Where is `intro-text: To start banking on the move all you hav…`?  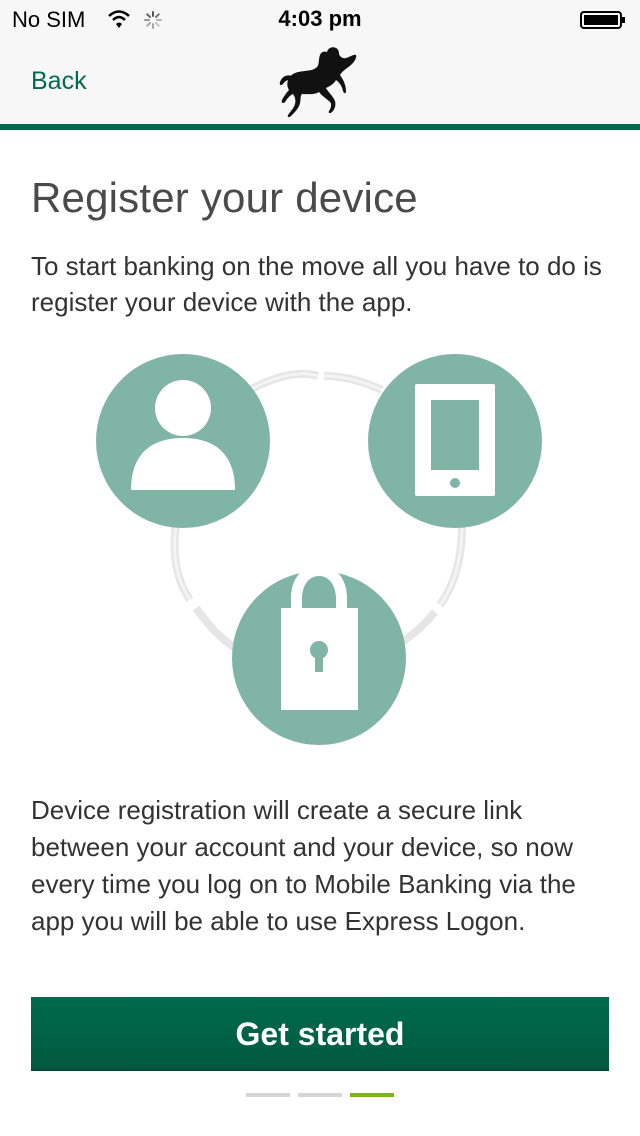 intro-text: To start banking on the move all you hav… is located at coordinates (316, 284).